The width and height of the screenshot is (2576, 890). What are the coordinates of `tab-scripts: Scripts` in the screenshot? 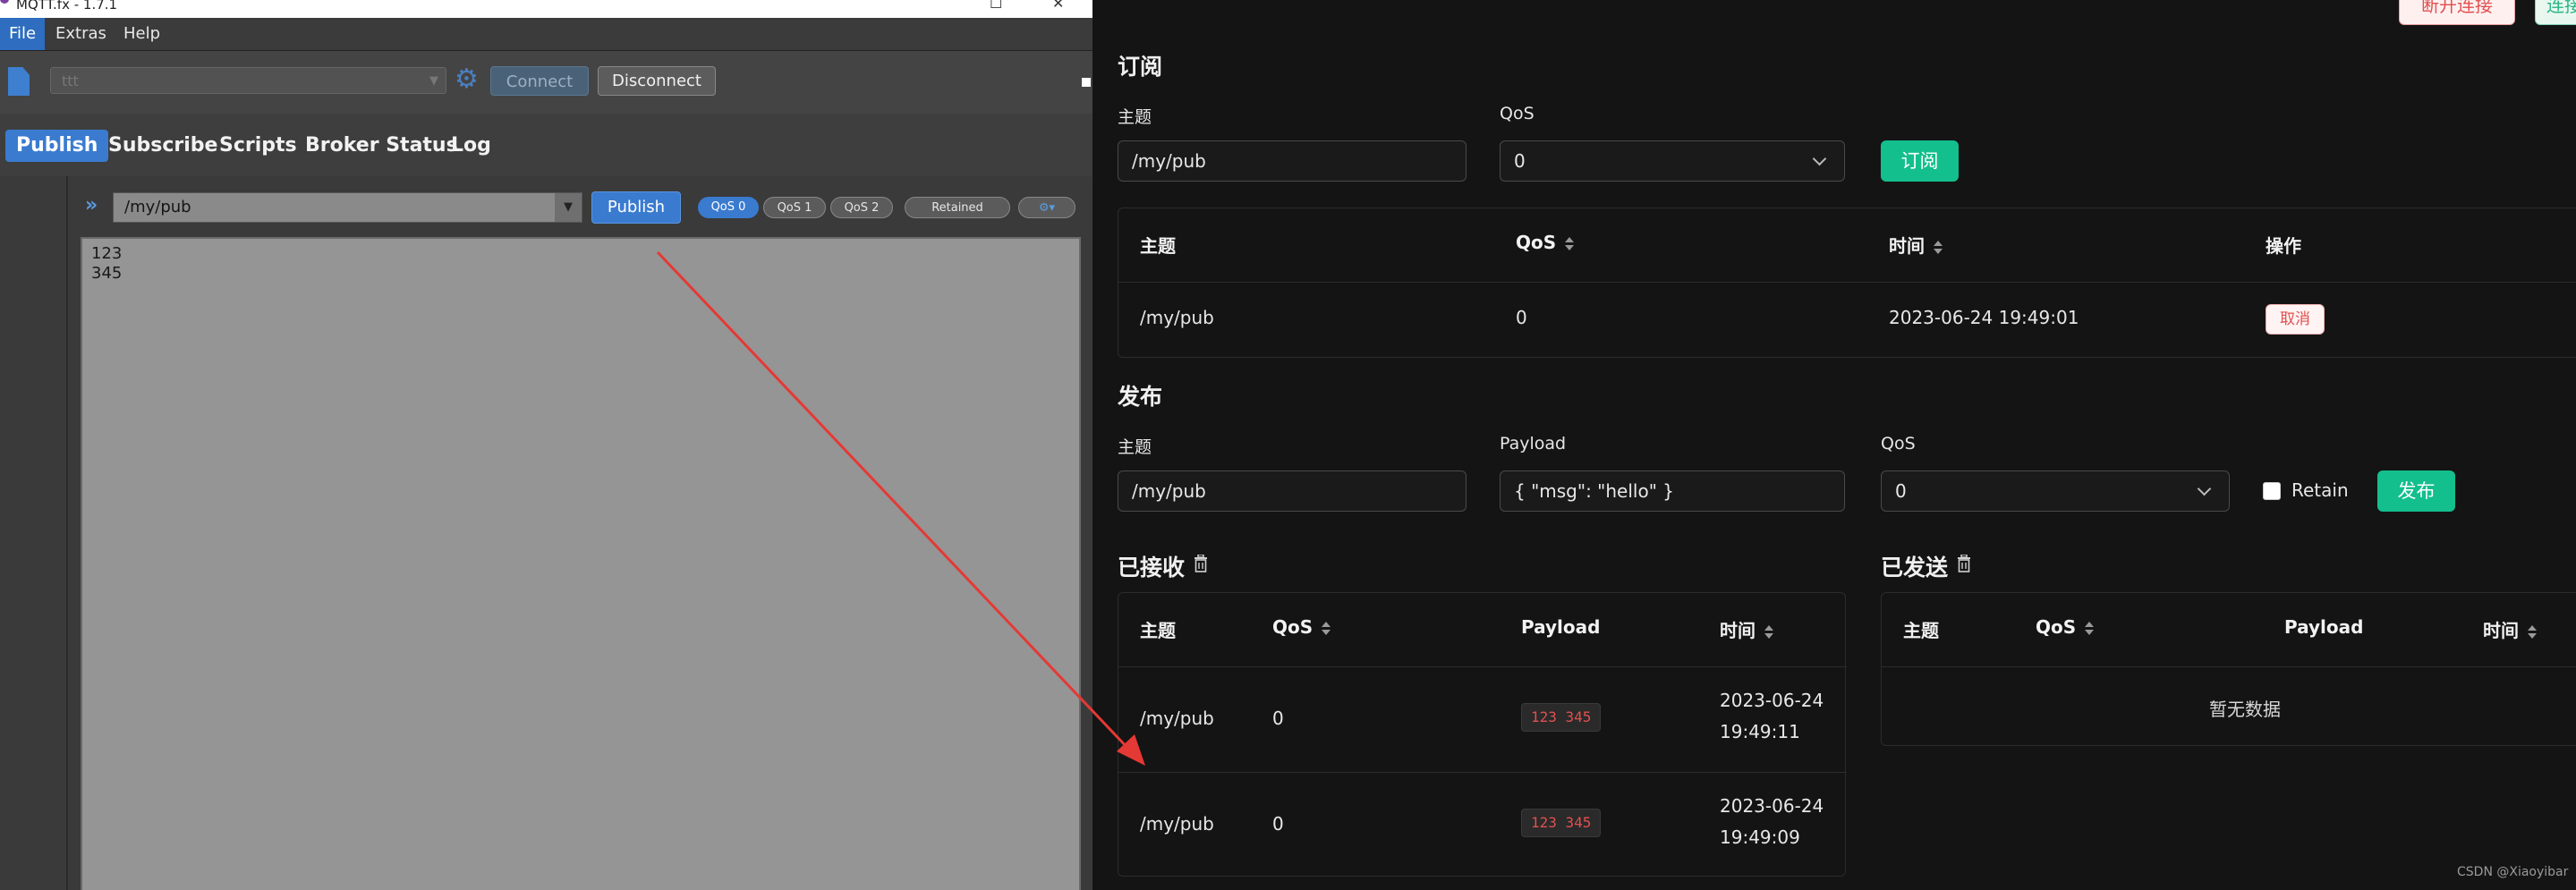 It's located at (258, 146).